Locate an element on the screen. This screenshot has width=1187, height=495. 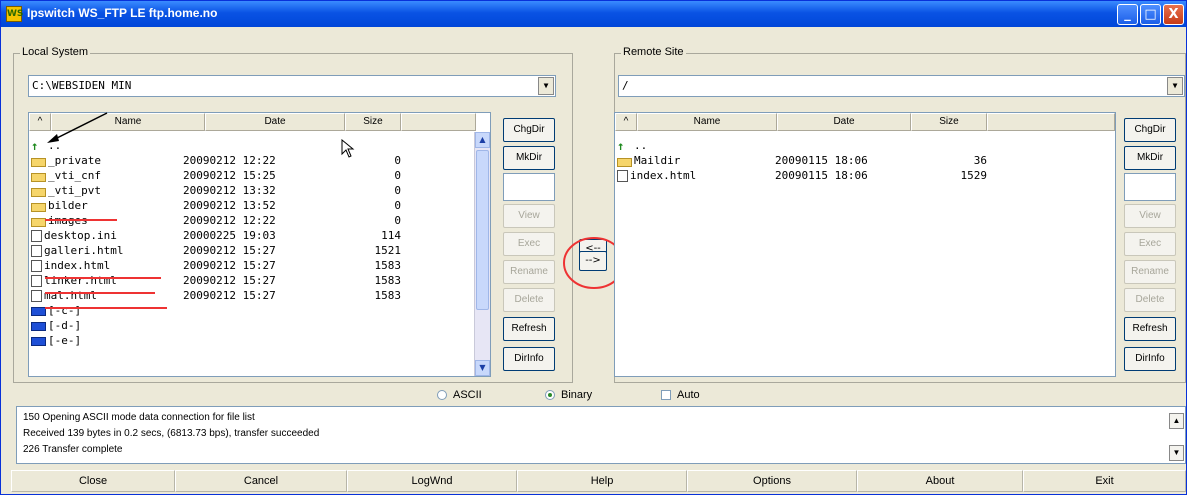
options-button: Options is located at coordinates (772, 481).